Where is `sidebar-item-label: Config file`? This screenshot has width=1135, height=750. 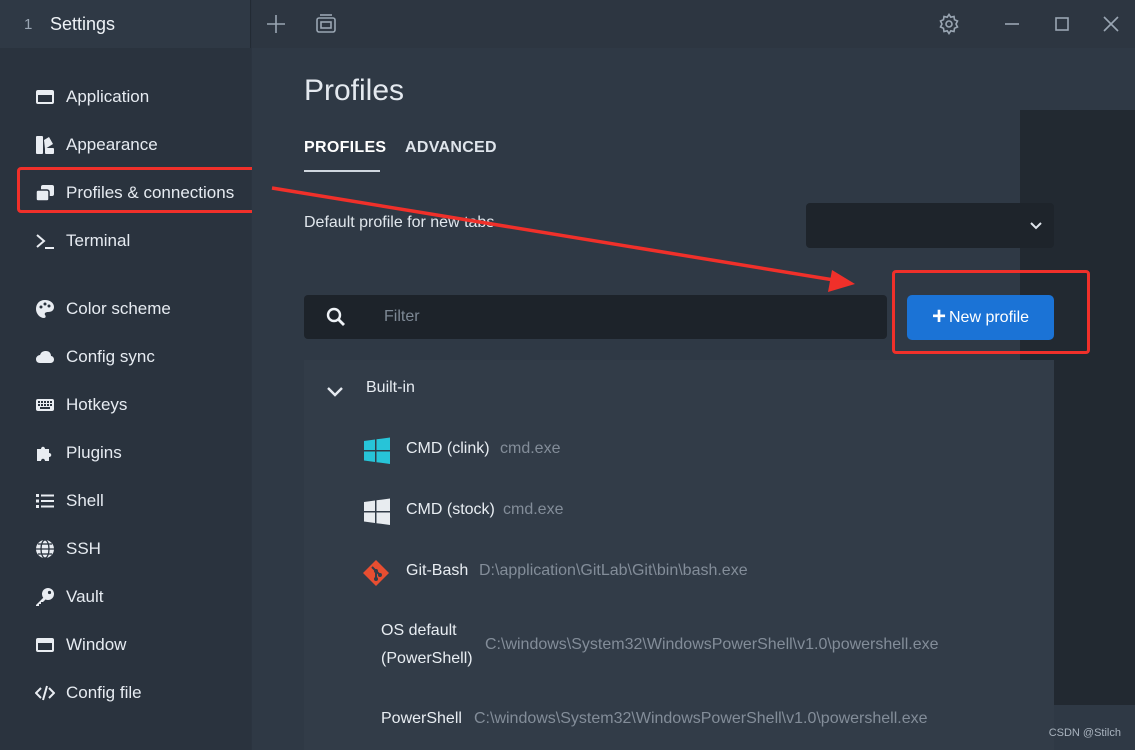
sidebar-item-label: Config file is located at coordinates (104, 692).